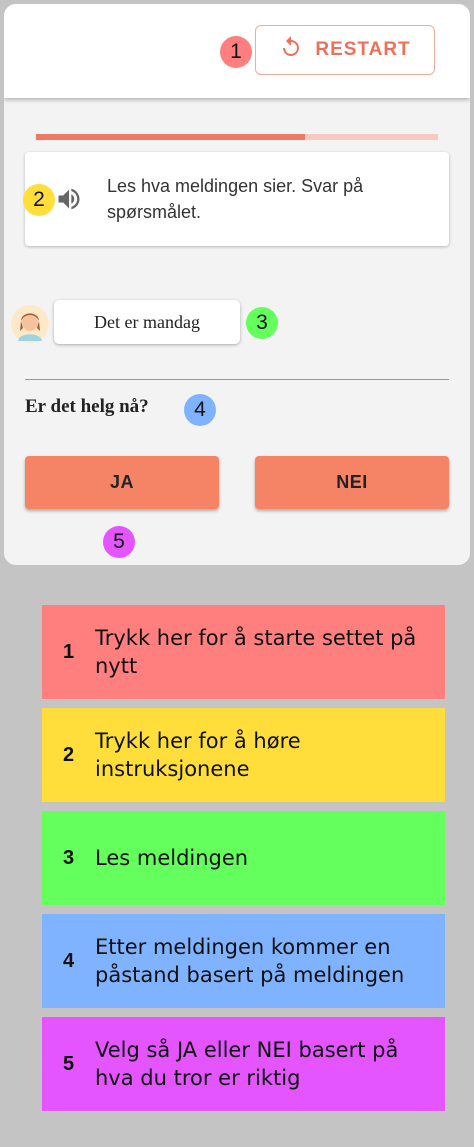 Image resolution: width=474 pixels, height=1147 pixels. I want to click on callout-badge-5: 5, so click(119, 542).